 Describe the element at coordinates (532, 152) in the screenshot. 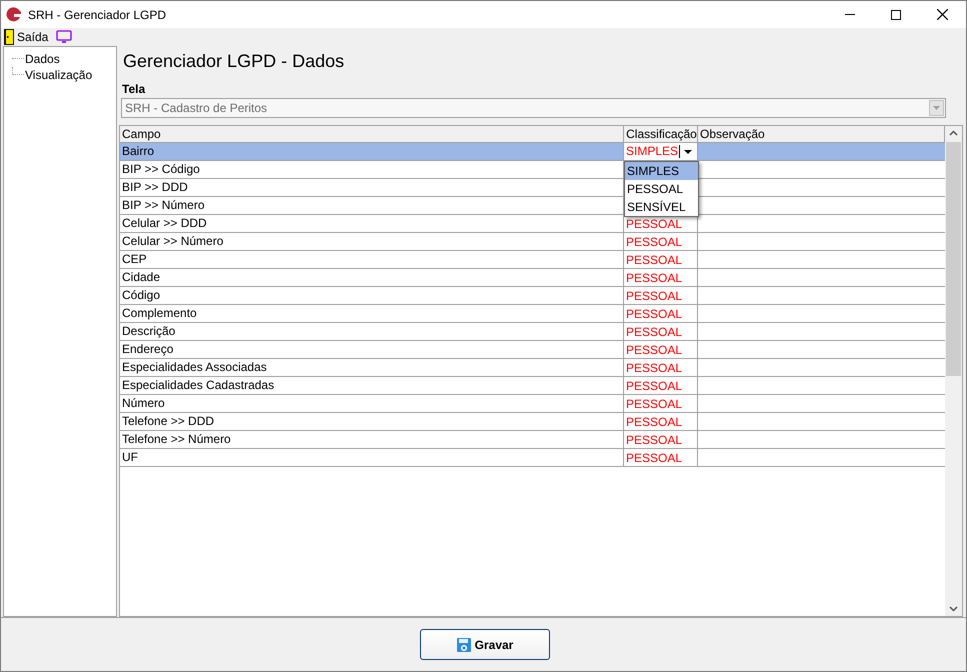

I see `table-row: Bairro SIMPLES` at that location.